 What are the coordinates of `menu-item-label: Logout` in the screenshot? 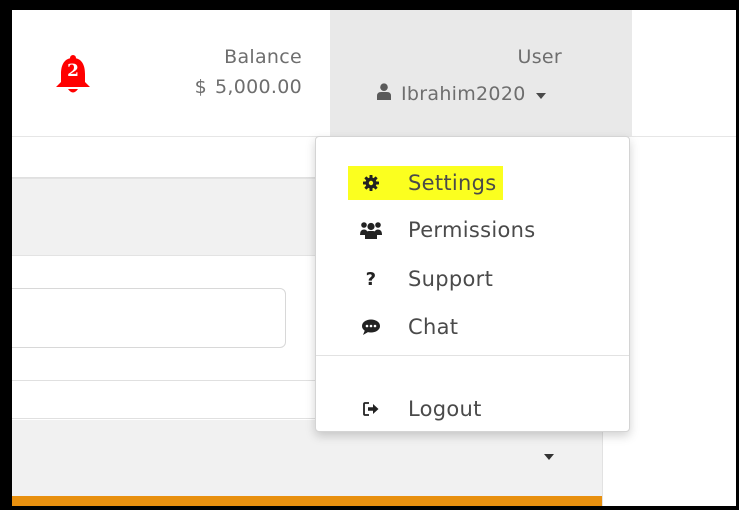 It's located at (445, 409).